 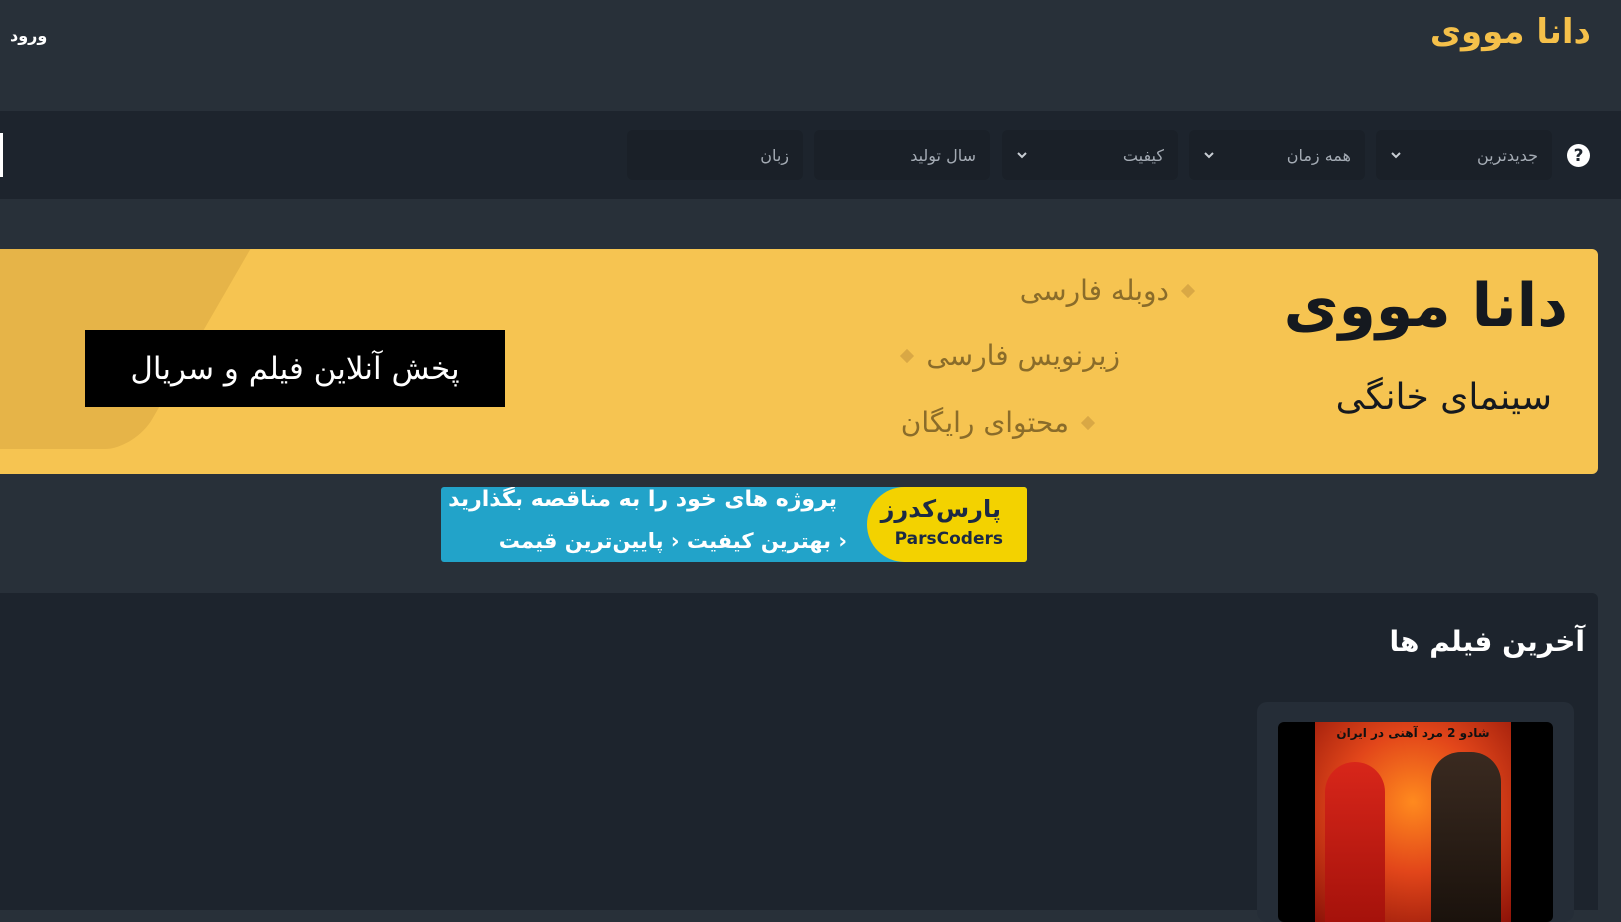 I want to click on hero-feature: محتوای رایگان, so click(x=998, y=422).